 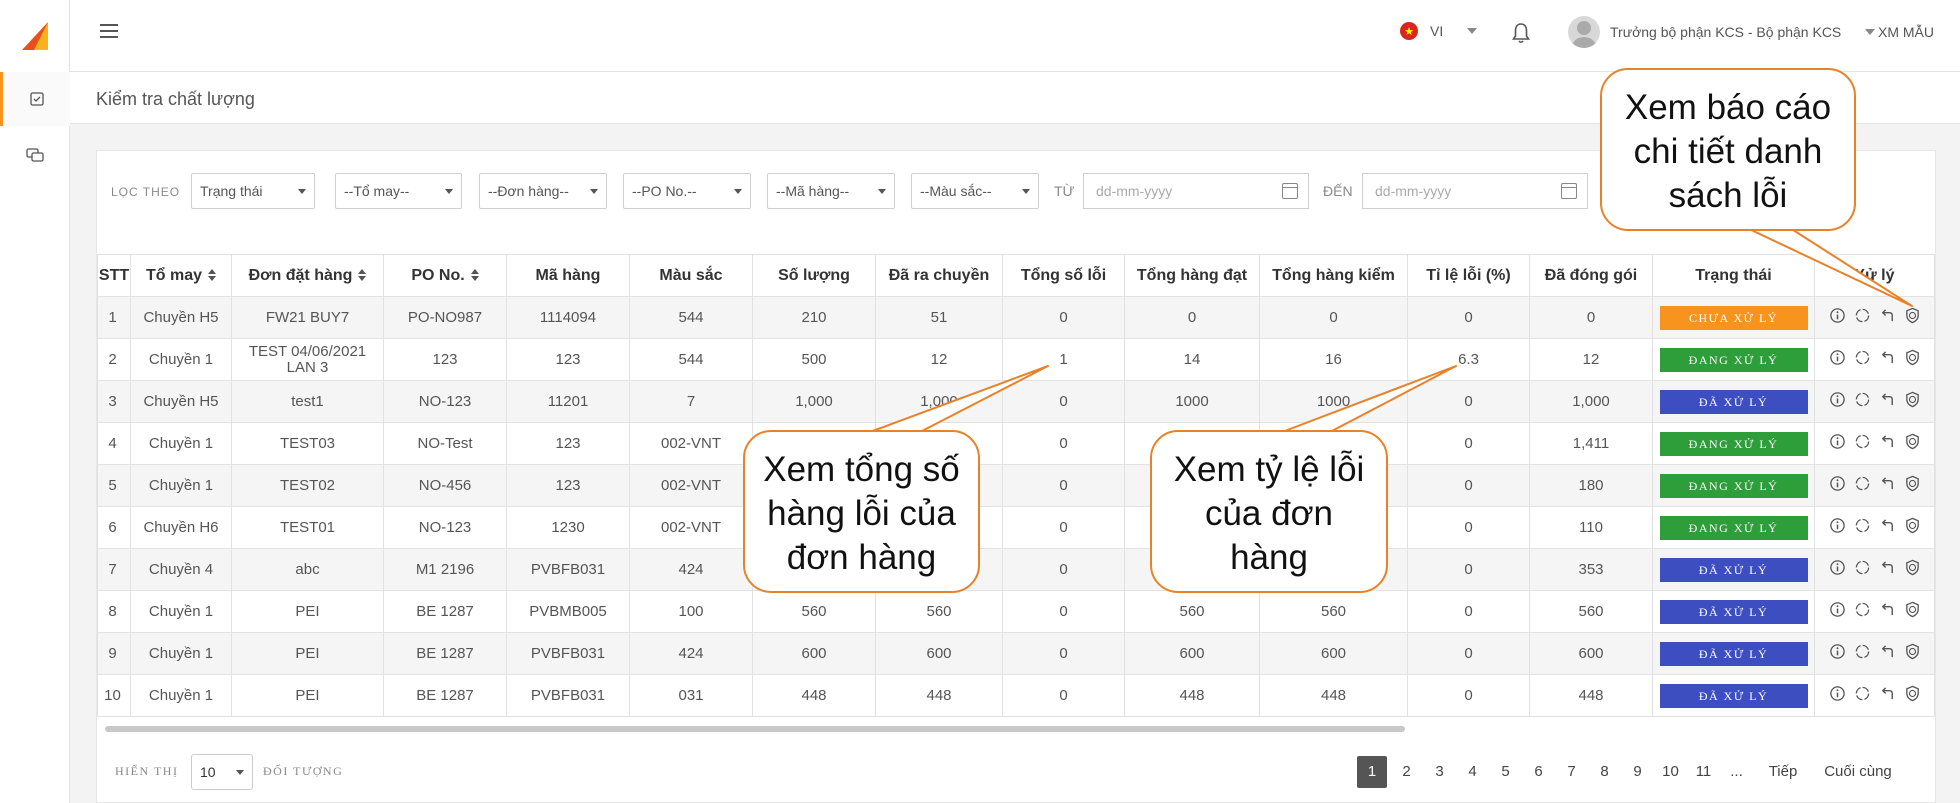 What do you see at coordinates (1858, 772) in the screenshot?
I see `last-page-button: Cuối cùng` at bounding box center [1858, 772].